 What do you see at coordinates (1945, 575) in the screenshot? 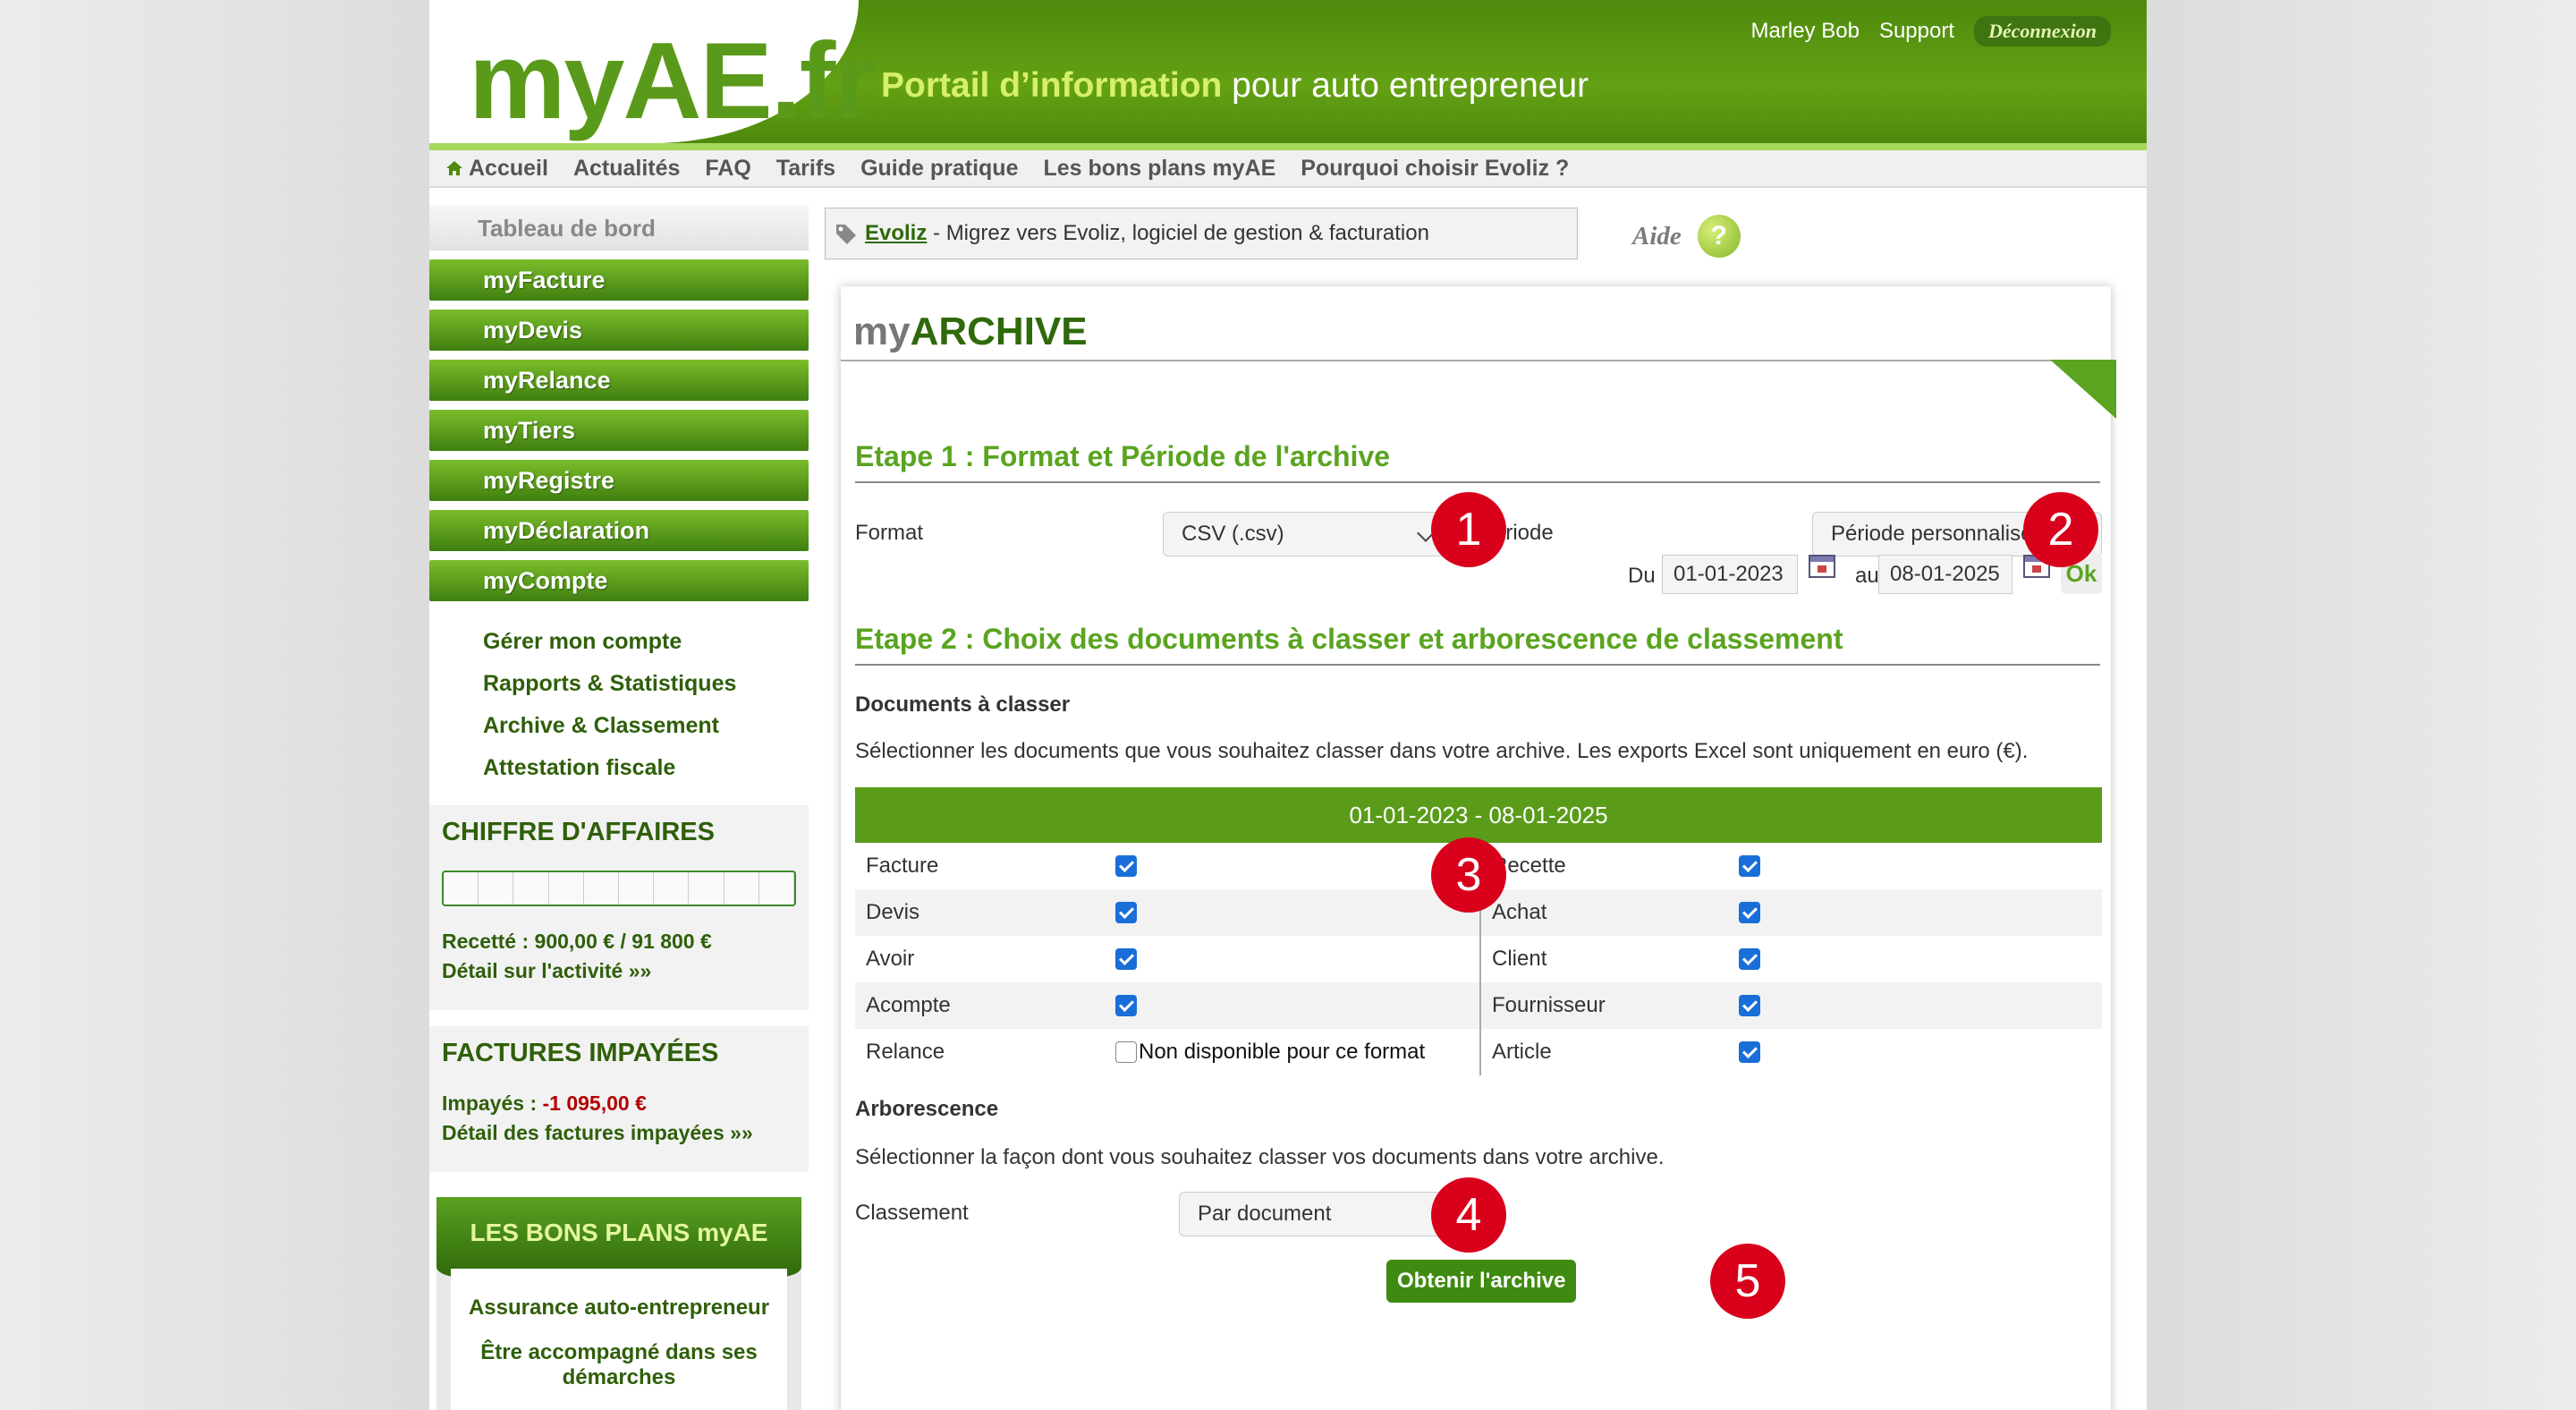
I see `date-to-input: 08-01-2025` at bounding box center [1945, 575].